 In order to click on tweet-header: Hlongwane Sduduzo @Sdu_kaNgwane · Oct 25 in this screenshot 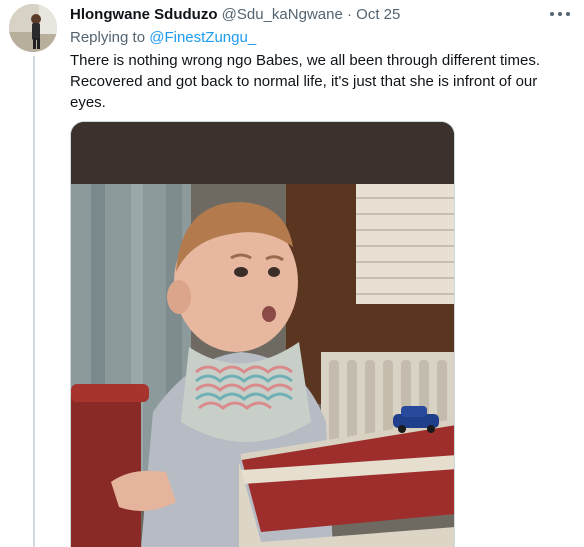, I will do `click(235, 15)`.